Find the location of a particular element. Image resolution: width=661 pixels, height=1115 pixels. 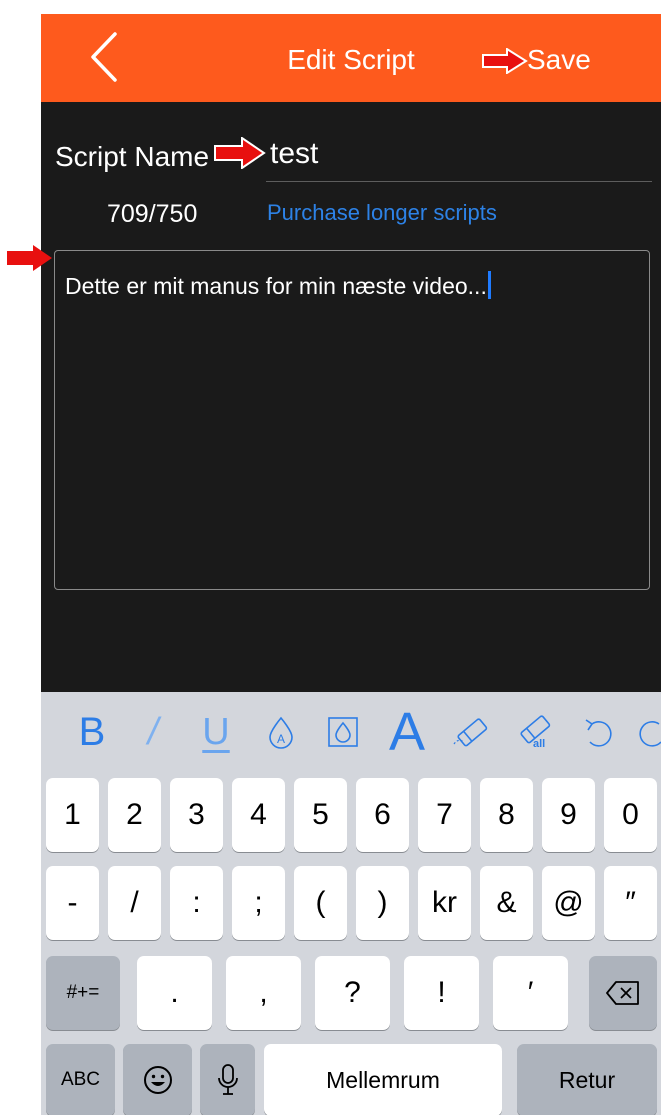

background-color-button is located at coordinates (343, 732).